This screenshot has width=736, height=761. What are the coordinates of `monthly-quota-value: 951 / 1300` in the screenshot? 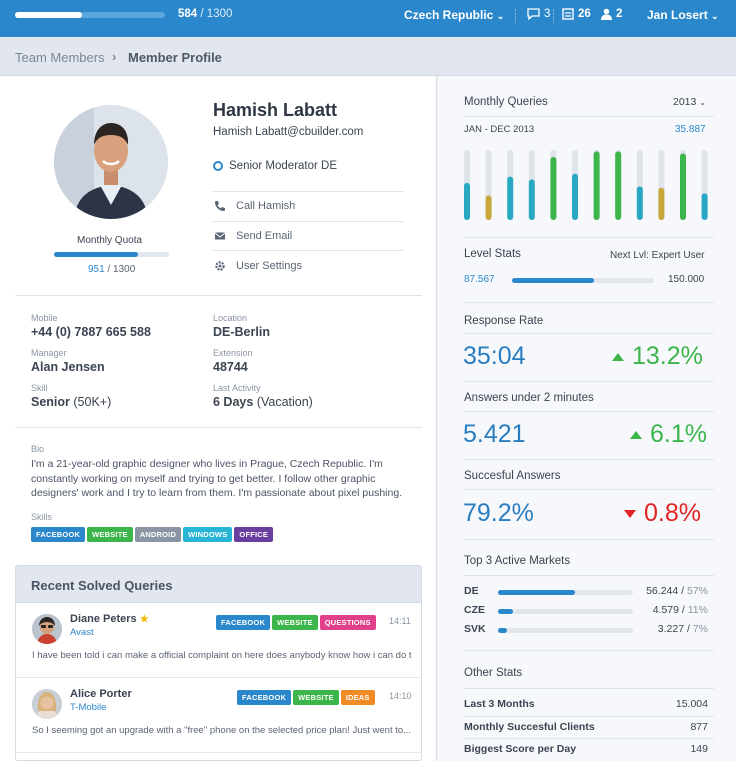 It's located at (112, 269).